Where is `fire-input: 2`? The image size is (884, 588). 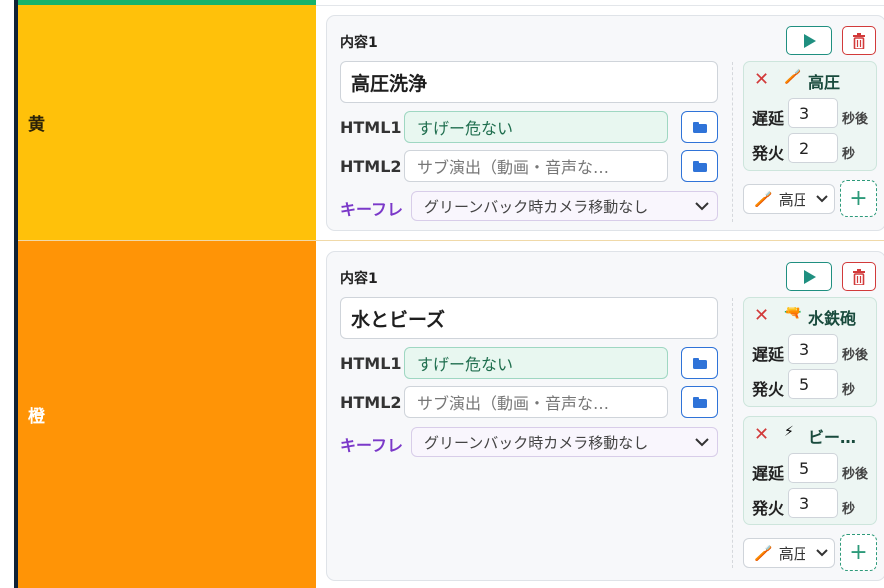
fire-input: 2 is located at coordinates (813, 148).